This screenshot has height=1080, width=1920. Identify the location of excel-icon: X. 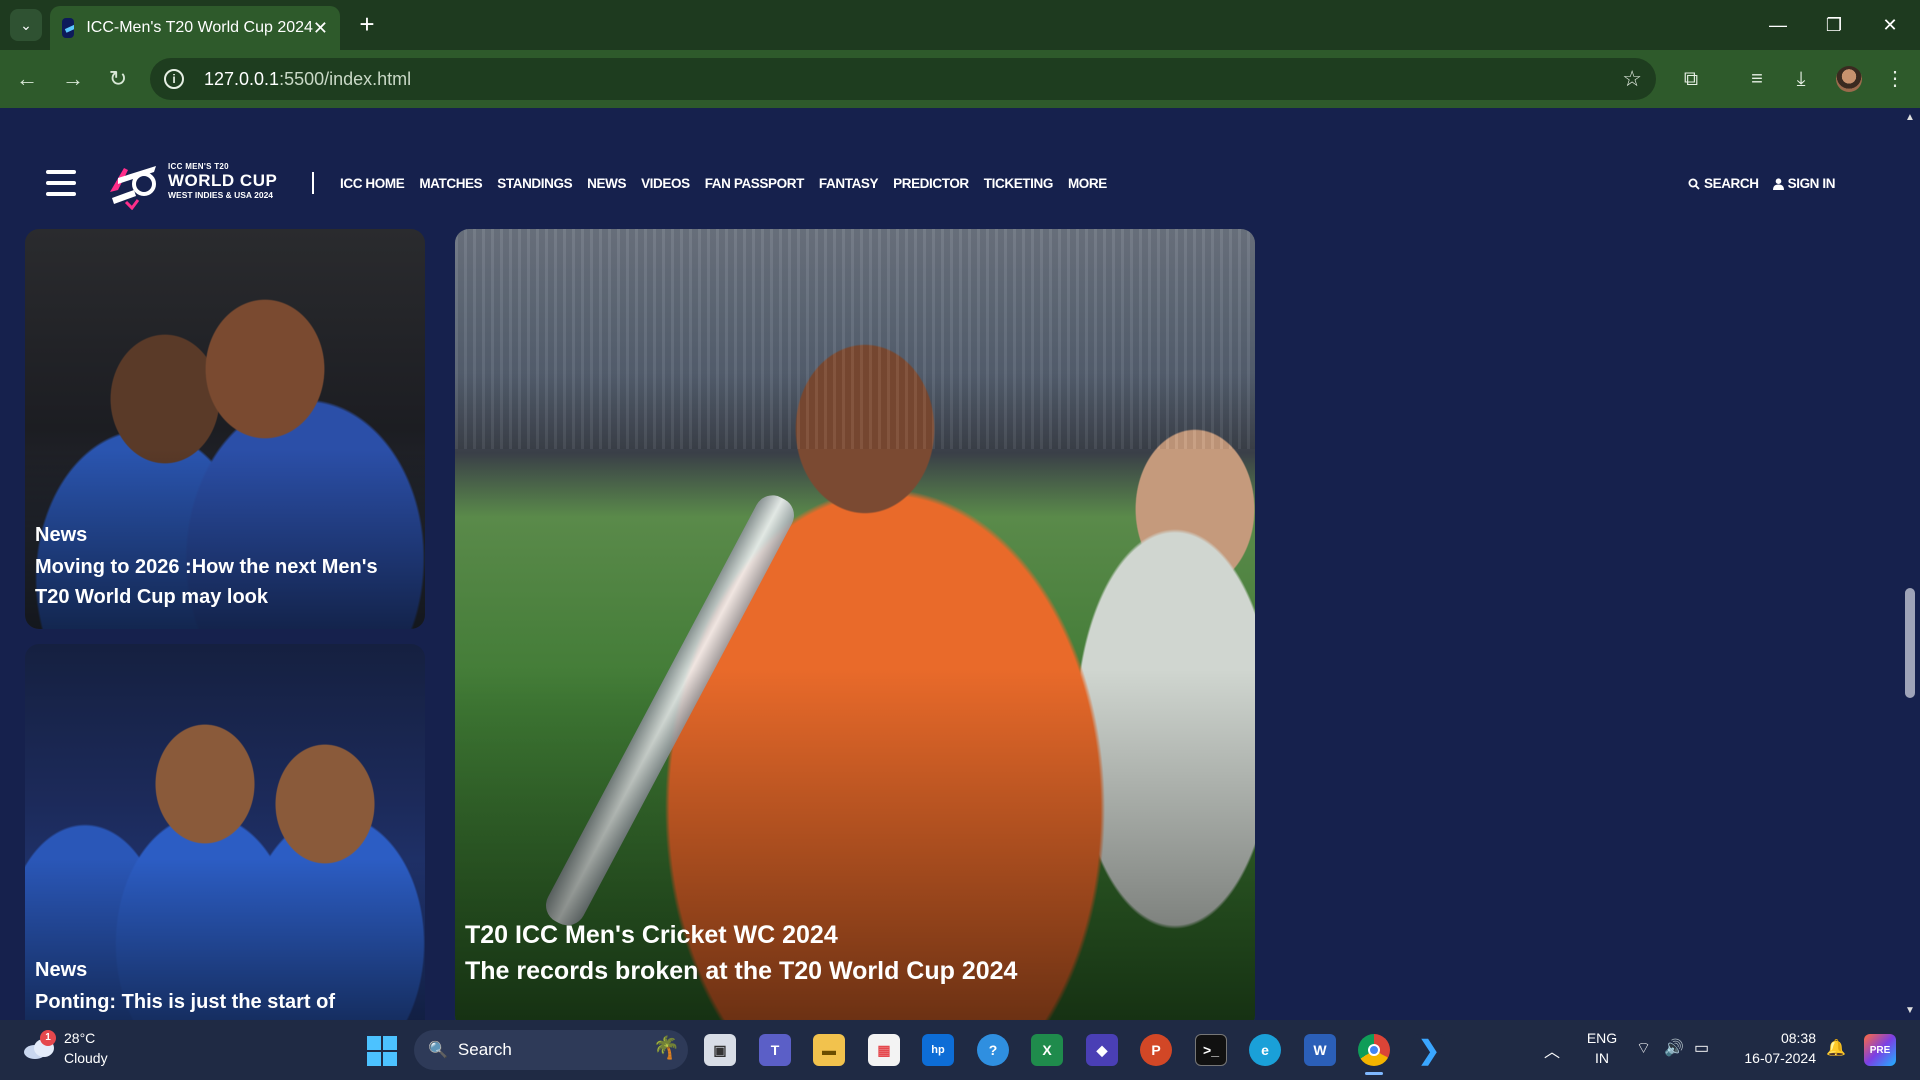
(1047, 1050).